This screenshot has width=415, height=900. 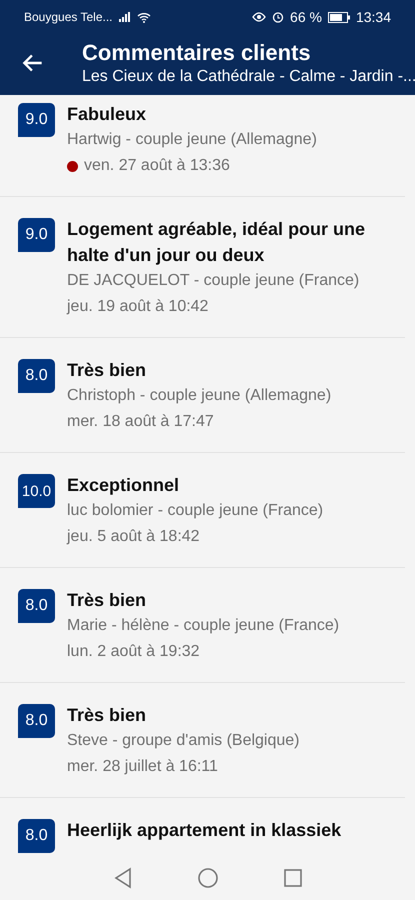 I want to click on clock-time: 13:34, so click(x=373, y=17).